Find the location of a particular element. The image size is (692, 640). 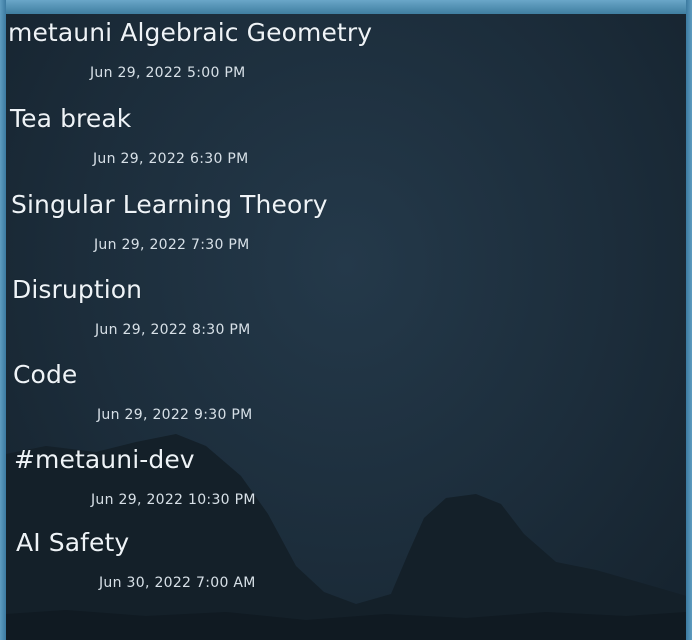

event-title: AI Safety is located at coordinates (73, 542).